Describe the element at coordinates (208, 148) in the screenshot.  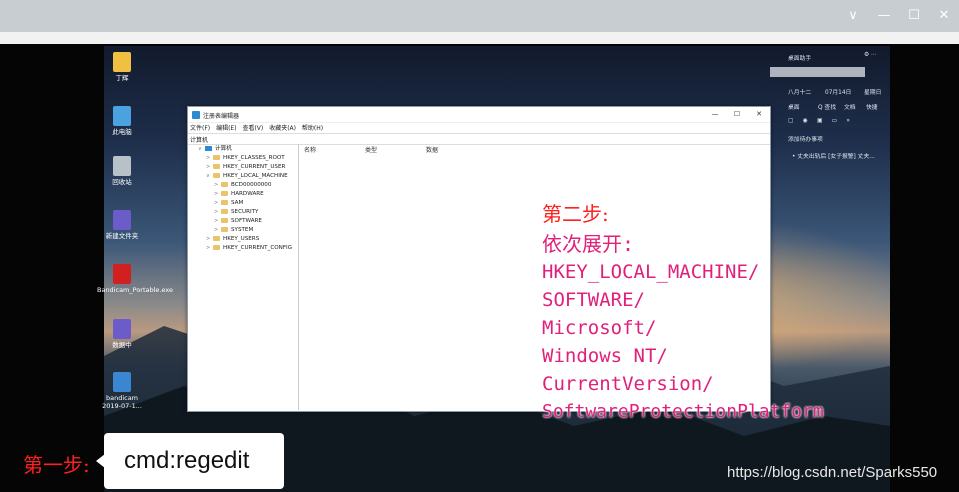
I see `computer-icon` at that location.